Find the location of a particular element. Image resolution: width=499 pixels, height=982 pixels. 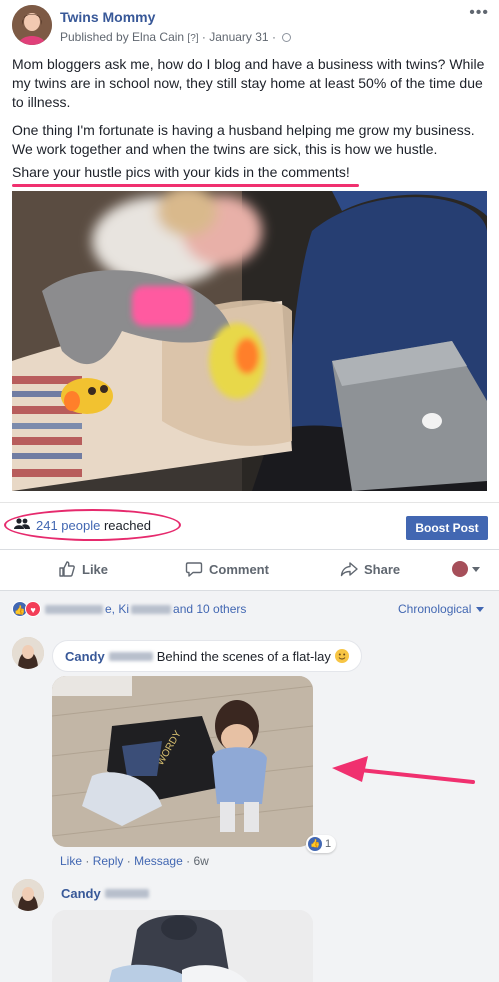

post-date: January 31 is located at coordinates (238, 37).